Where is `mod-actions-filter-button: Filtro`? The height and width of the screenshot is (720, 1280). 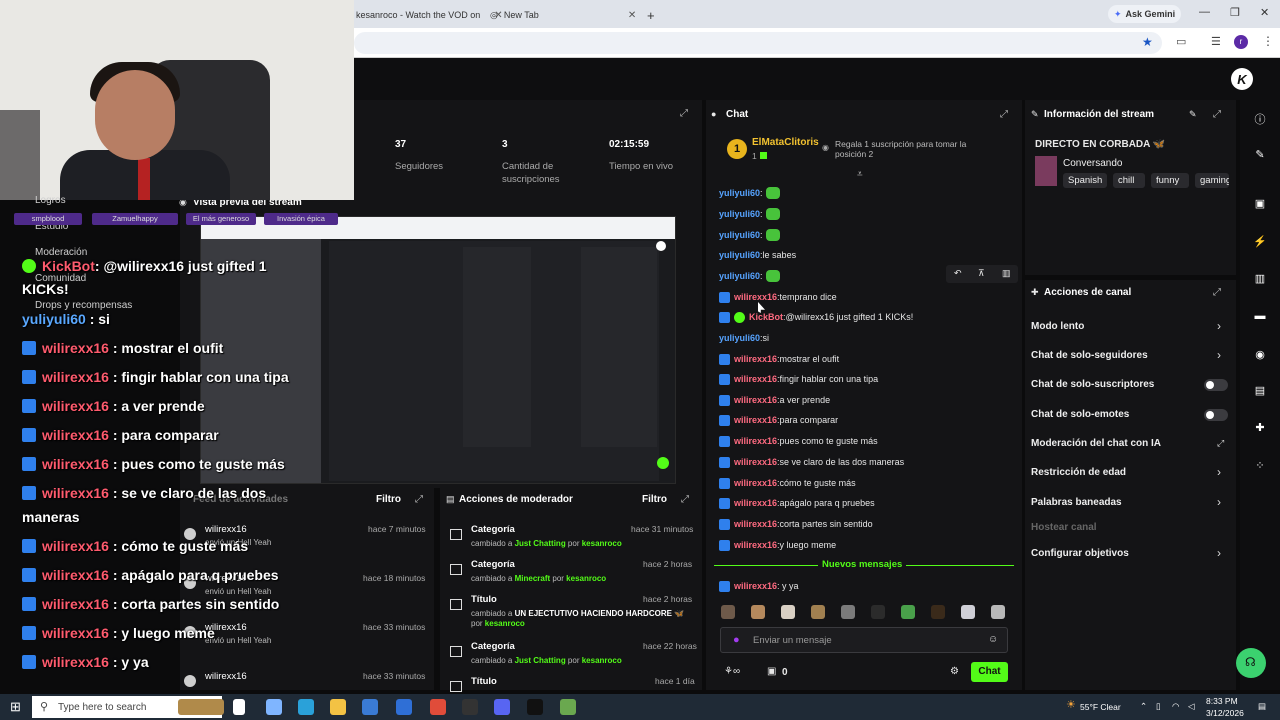 mod-actions-filter-button: Filtro is located at coordinates (654, 499).